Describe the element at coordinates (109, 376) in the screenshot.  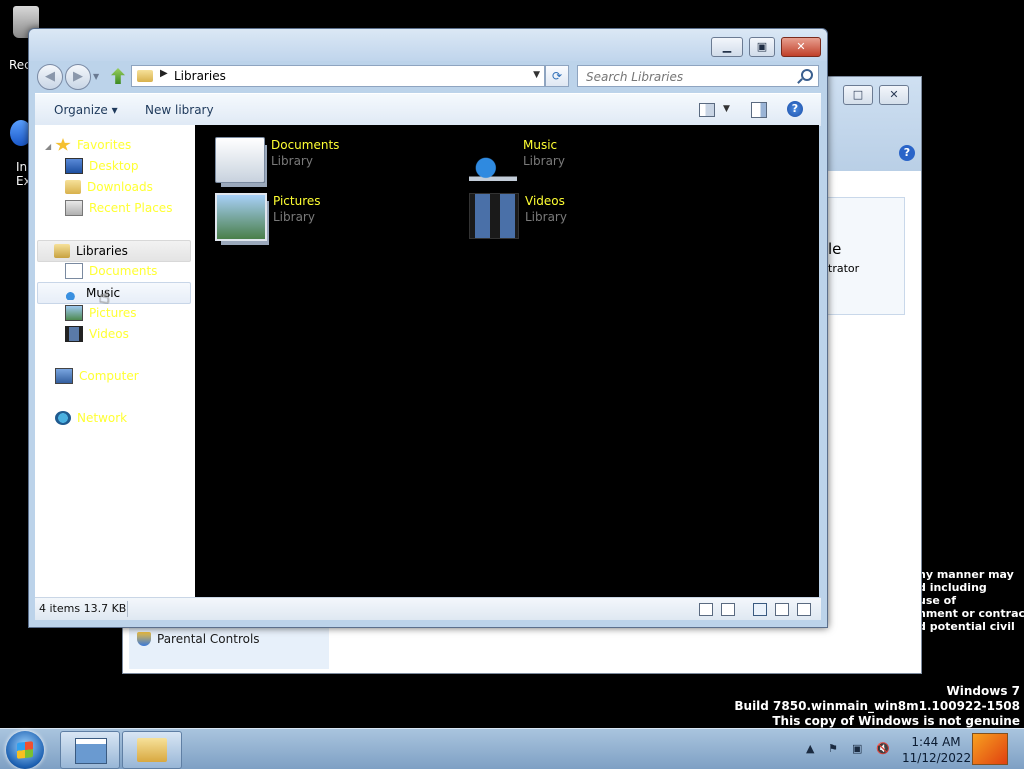
I see `nav-label: Computer` at that location.